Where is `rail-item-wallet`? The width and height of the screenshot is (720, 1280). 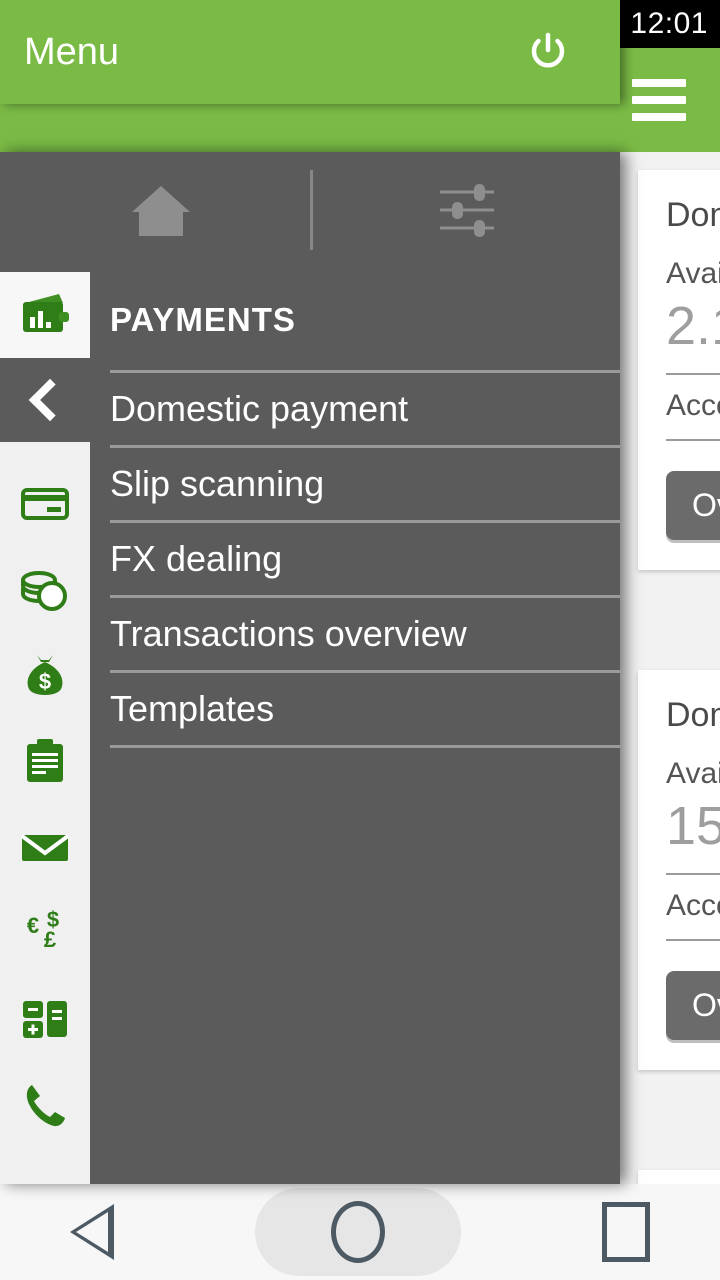 rail-item-wallet is located at coordinates (45, 315).